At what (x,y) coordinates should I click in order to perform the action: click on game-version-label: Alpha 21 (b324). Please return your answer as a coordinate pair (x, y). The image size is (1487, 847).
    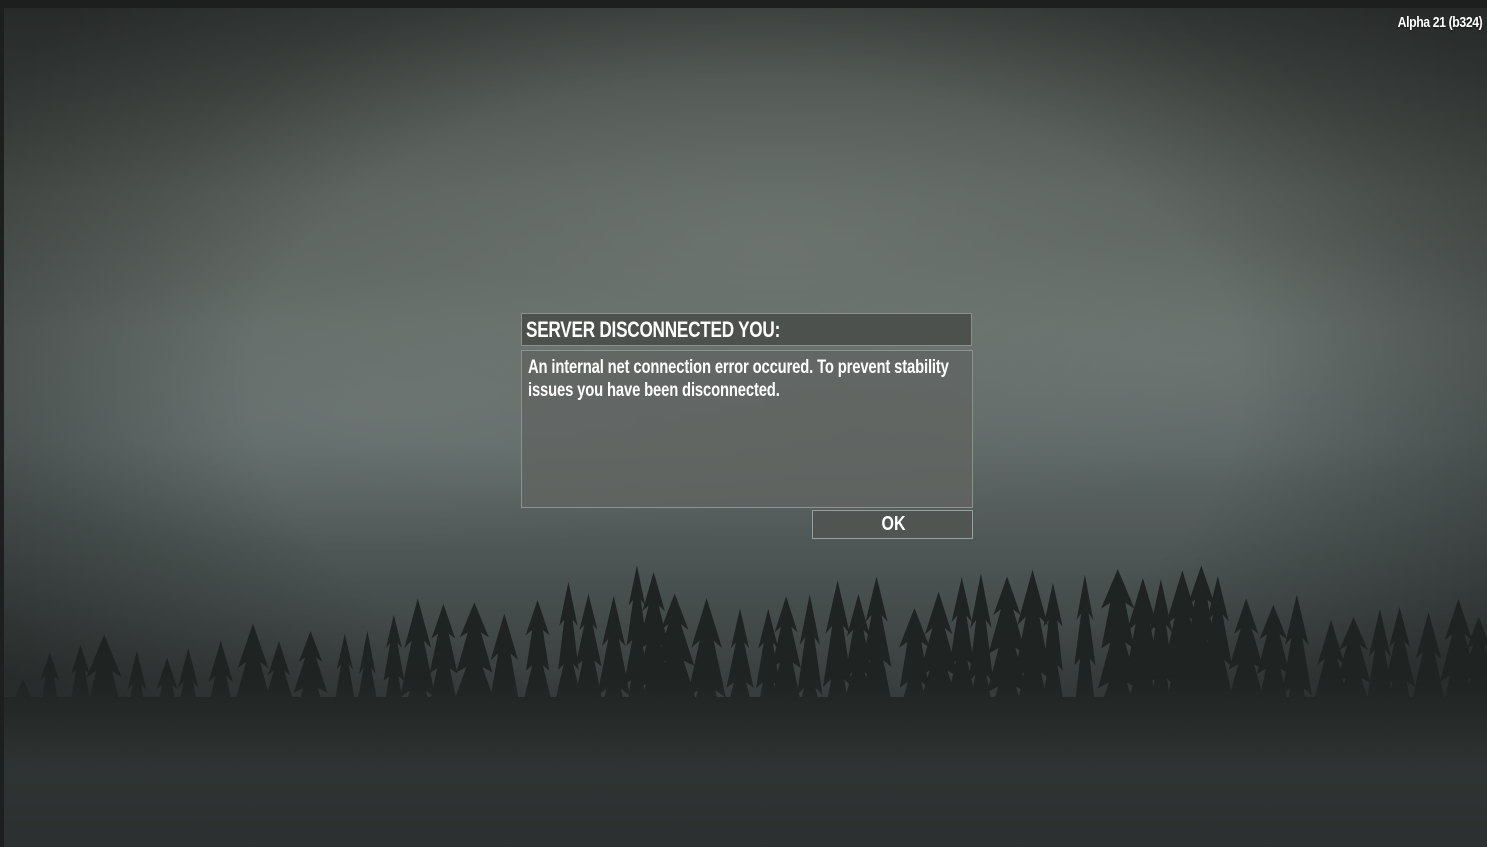
    Looking at the image, I should click on (1439, 22).